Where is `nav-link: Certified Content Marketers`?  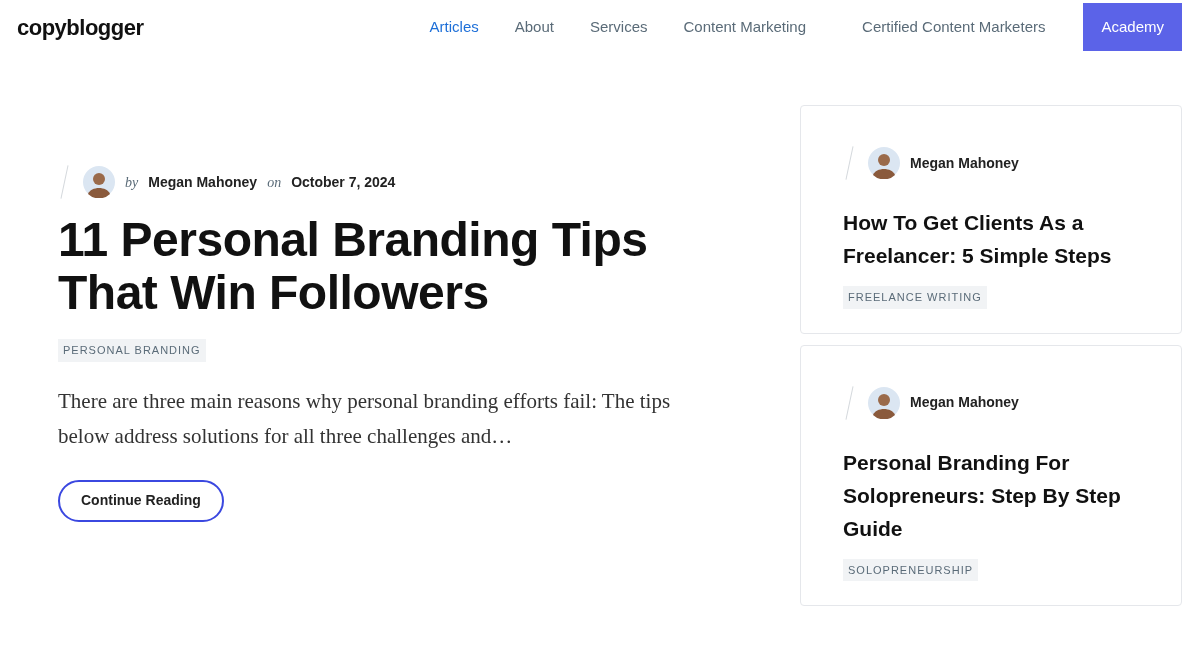 nav-link: Certified Content Marketers is located at coordinates (954, 27).